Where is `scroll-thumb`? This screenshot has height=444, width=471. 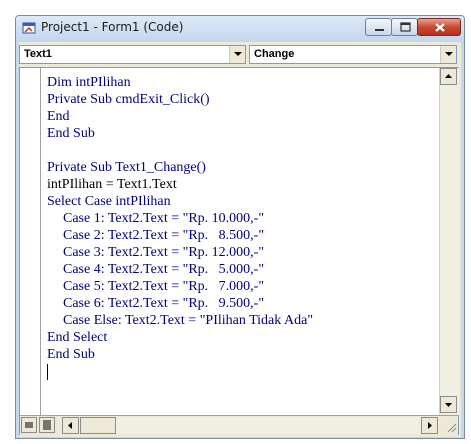 scroll-thumb is located at coordinates (98, 425).